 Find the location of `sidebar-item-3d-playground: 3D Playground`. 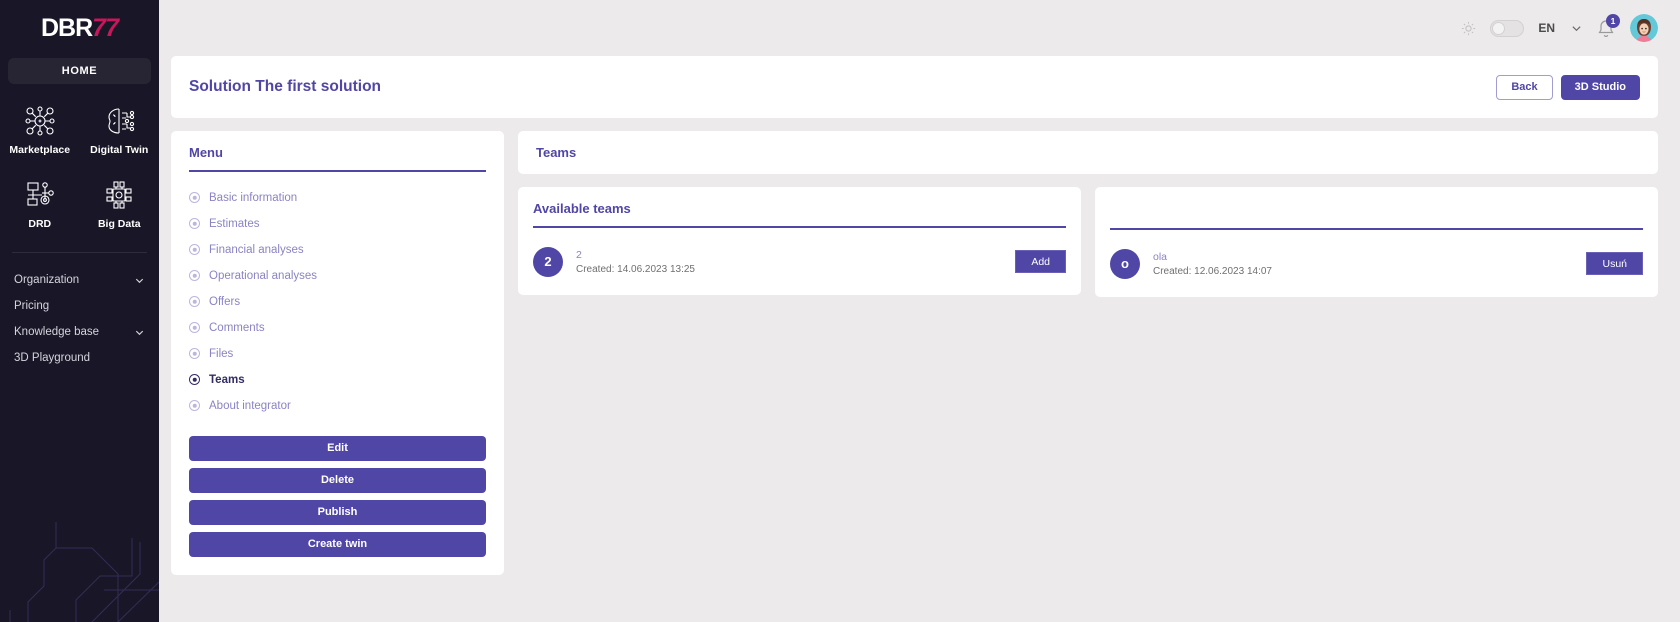

sidebar-item-3d-playground: 3D Playground is located at coordinates (79, 358).